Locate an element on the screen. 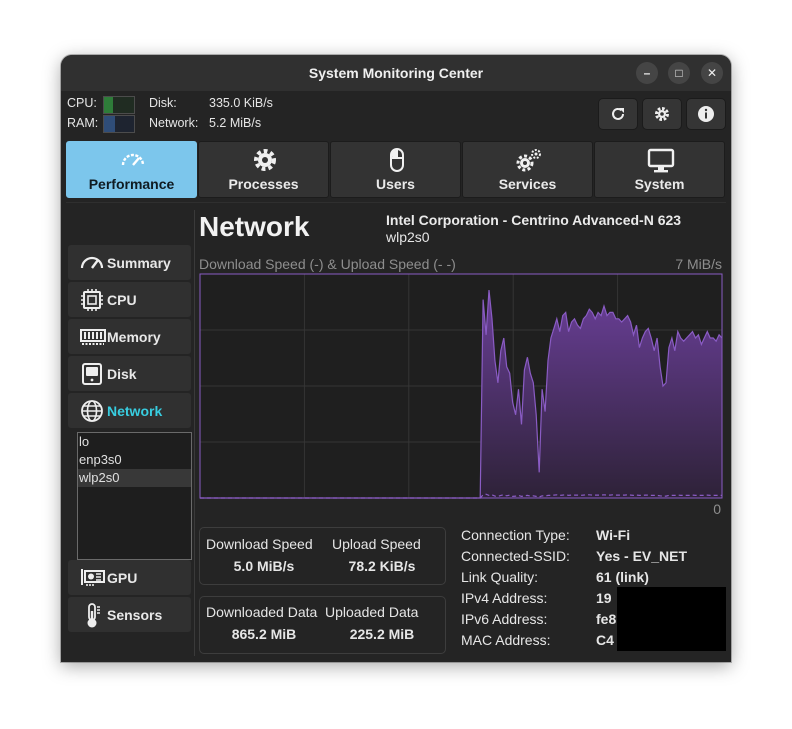 Image resolution: width=792 pixels, height=729 pixels. info-icon is located at coordinates (706, 114).